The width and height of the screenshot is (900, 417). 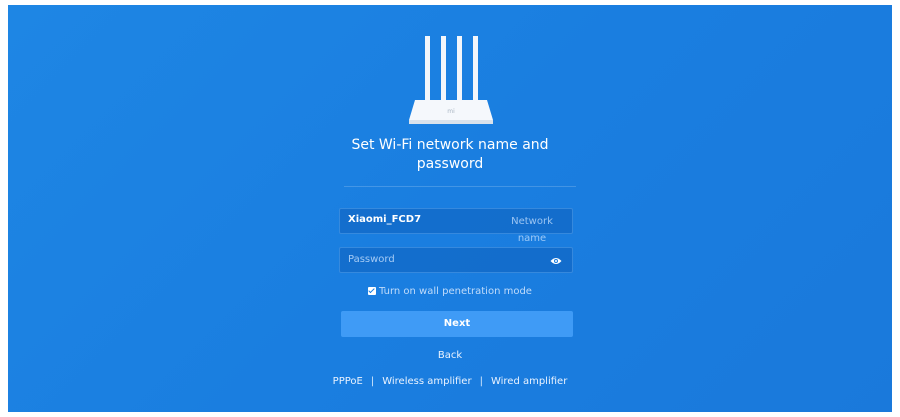 I want to click on wall-penetration-label: Turn on wall penetration mode, so click(x=455, y=291).